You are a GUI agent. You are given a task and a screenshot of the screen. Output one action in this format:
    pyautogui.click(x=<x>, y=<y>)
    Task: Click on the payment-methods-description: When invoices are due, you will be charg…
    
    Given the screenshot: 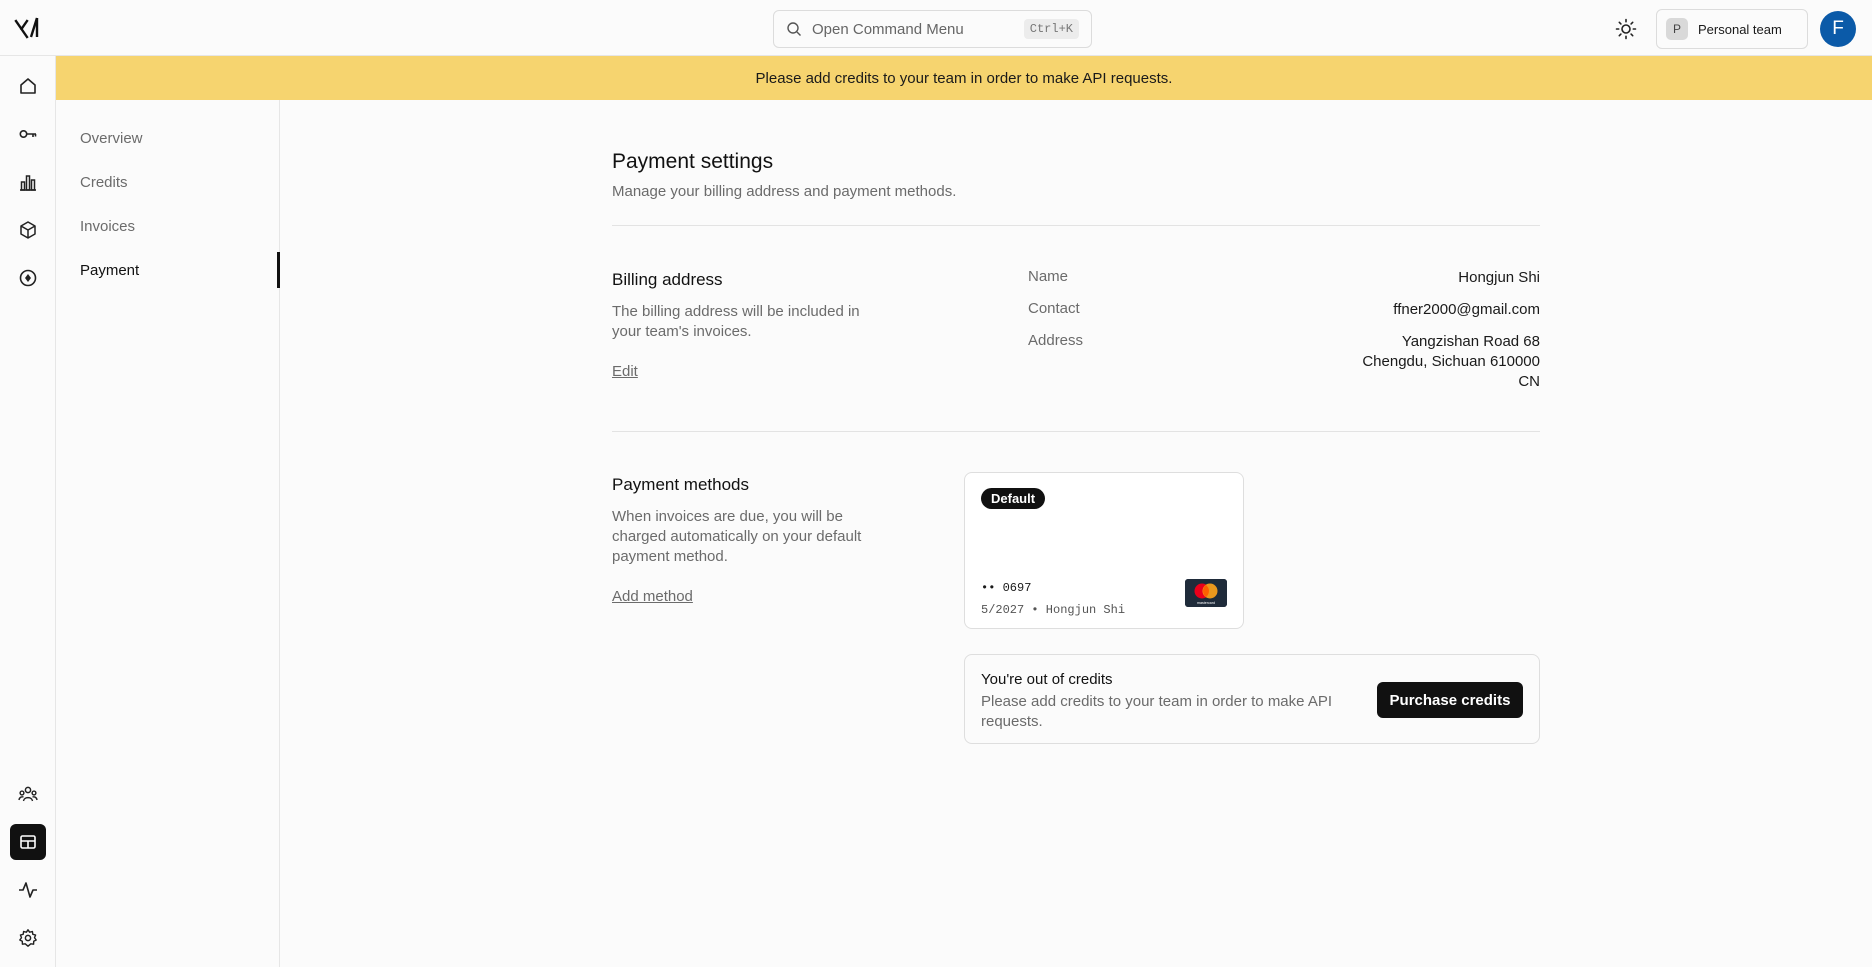 What is the action you would take?
    pyautogui.click(x=737, y=536)
    